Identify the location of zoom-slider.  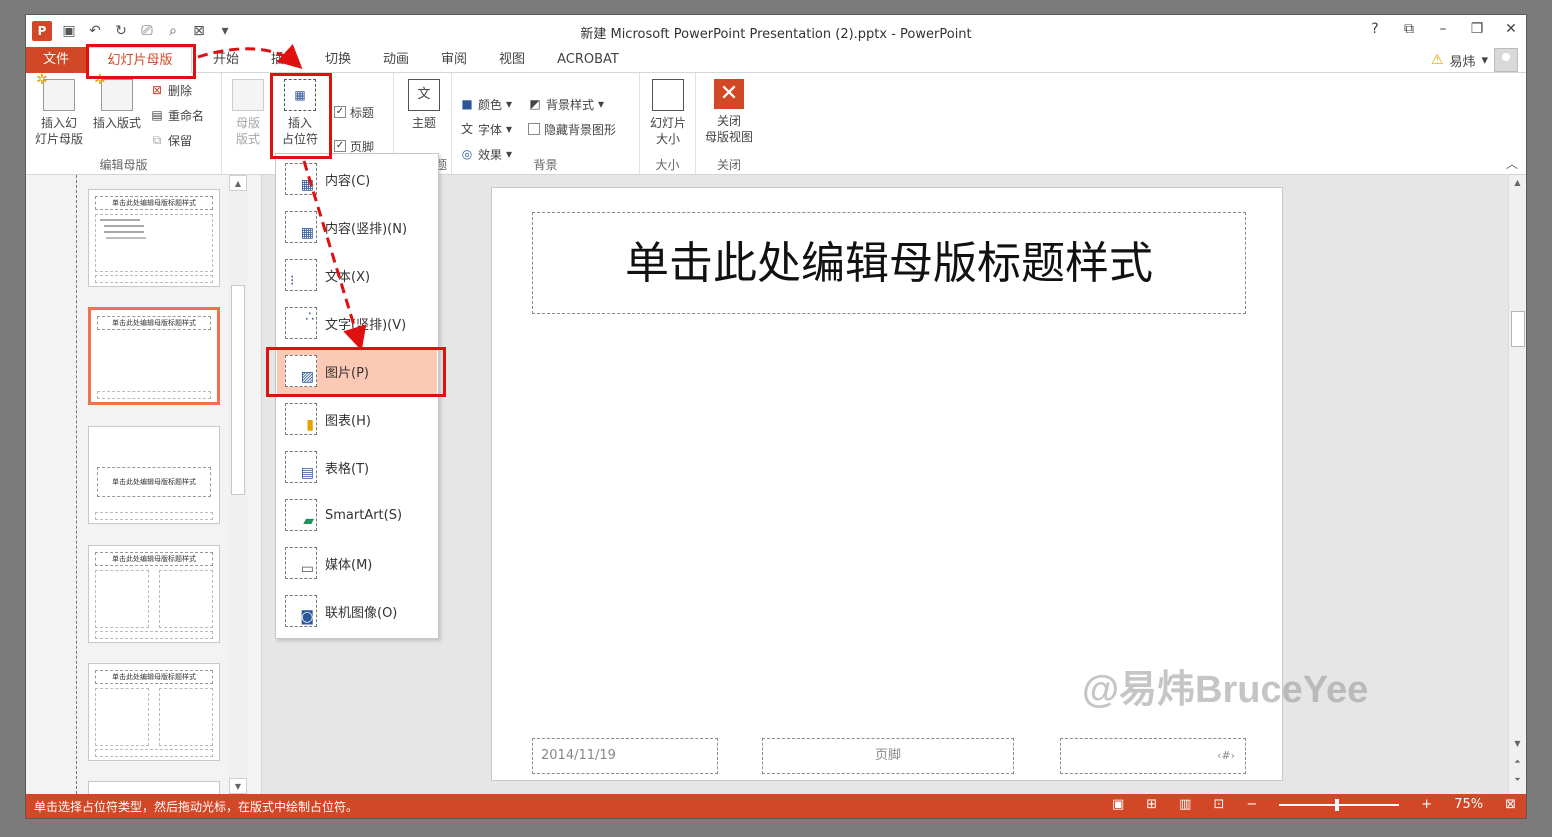
(1339, 804).